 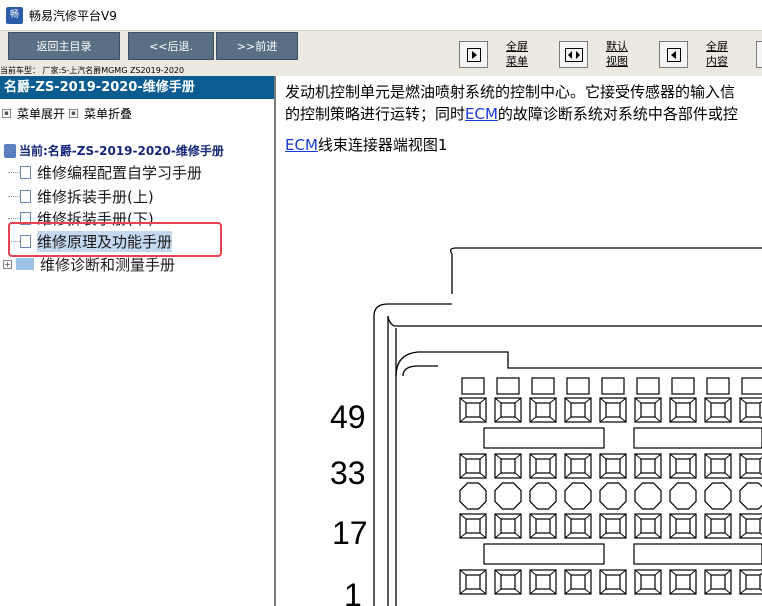 I want to click on default-view-label-1: 默认, so click(x=617, y=46).